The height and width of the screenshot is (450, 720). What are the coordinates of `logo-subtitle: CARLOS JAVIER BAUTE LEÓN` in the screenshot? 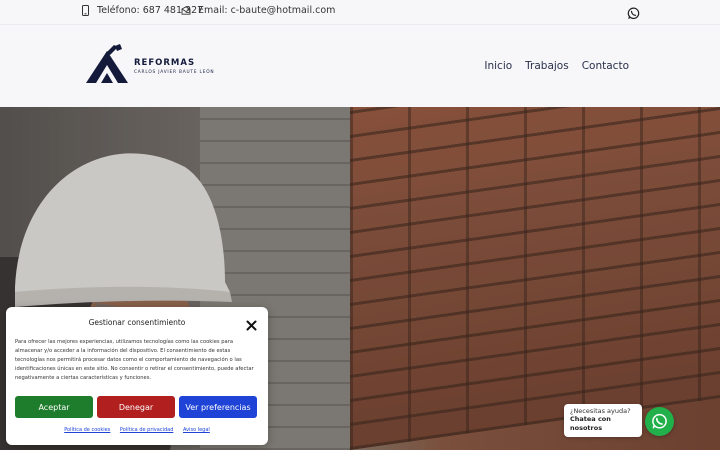 It's located at (174, 72).